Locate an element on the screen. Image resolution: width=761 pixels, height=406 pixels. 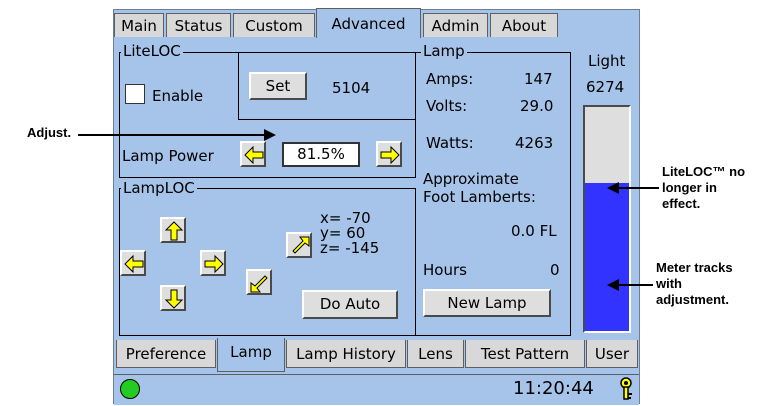
tab-admin: Admin is located at coordinates (455, 25).